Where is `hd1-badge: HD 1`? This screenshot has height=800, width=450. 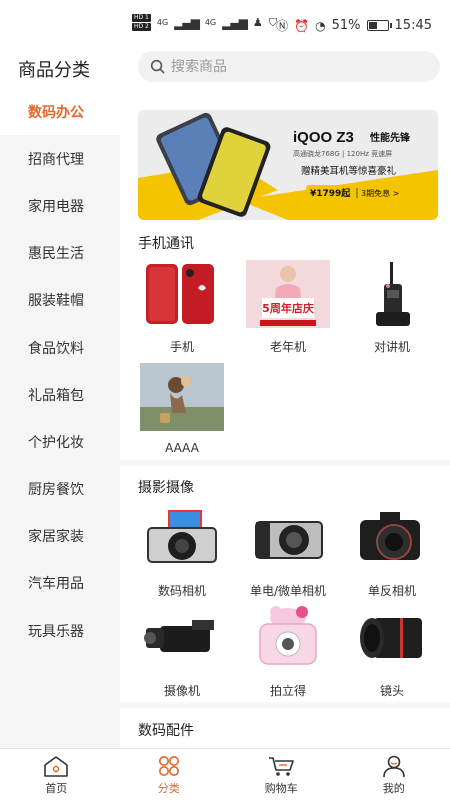
hd1-badge: HD 1 is located at coordinates (141, 18).